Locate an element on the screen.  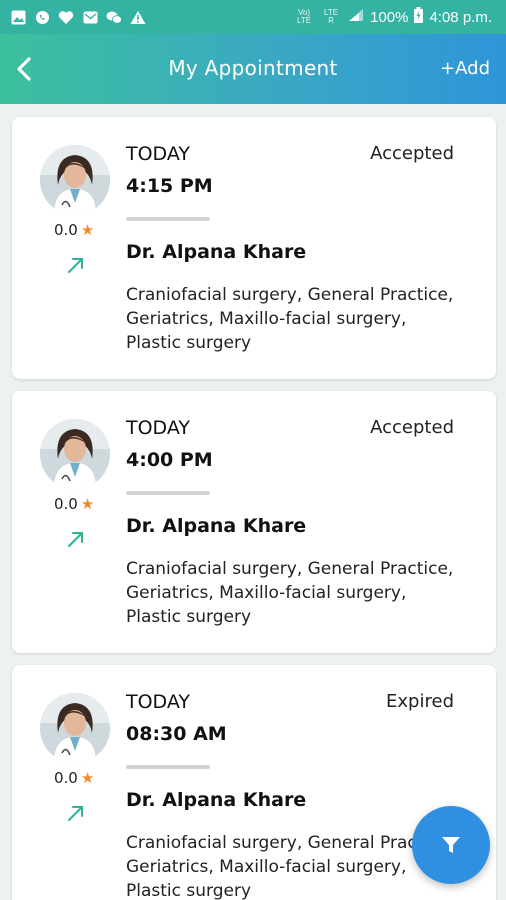
page-title: My Appointment is located at coordinates (253, 68).